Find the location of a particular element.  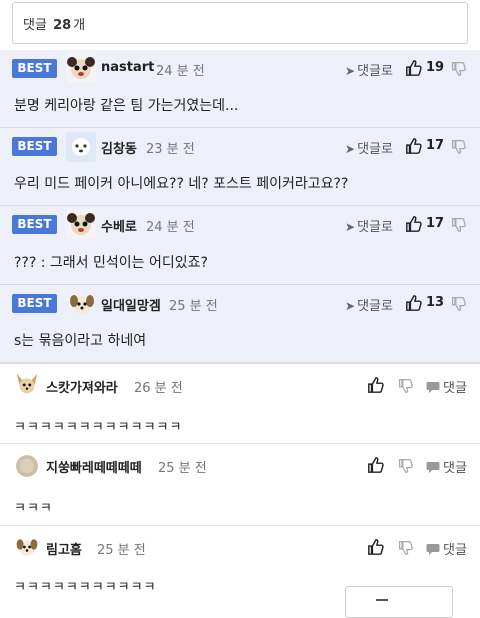

comment-text: ㅋㅋㅋ is located at coordinates (33, 508).